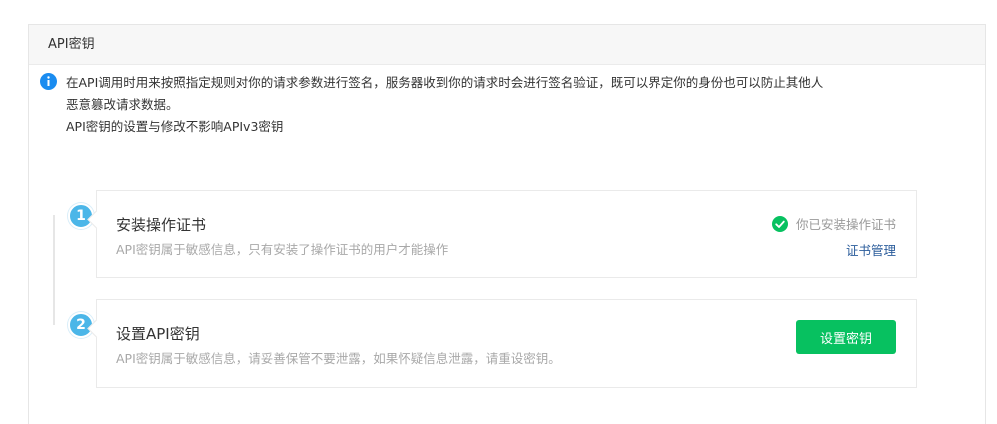 The image size is (997, 424). Describe the element at coordinates (507, 45) in the screenshot. I see `panel-title: API密钥` at that location.